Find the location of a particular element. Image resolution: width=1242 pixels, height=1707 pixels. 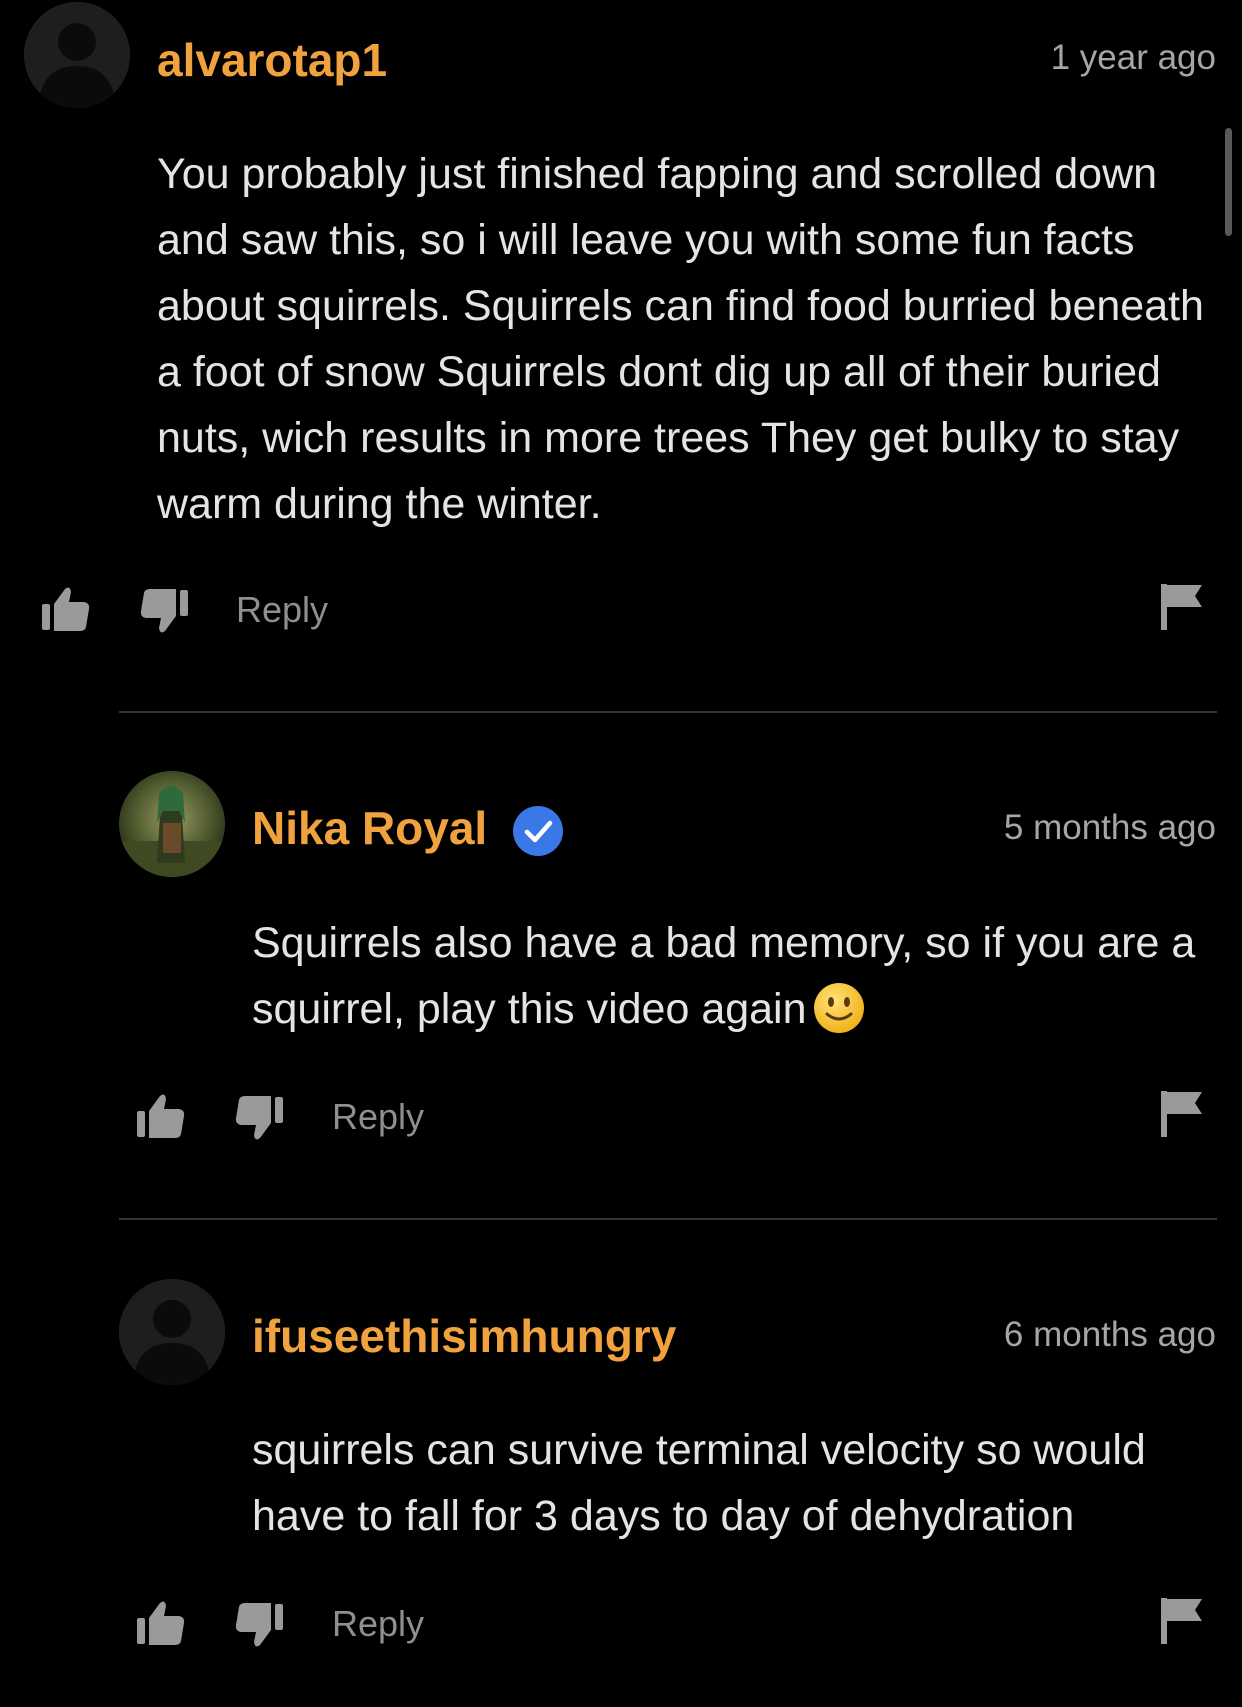

comment-timestamp: 1 year ago is located at coordinates (1133, 57).